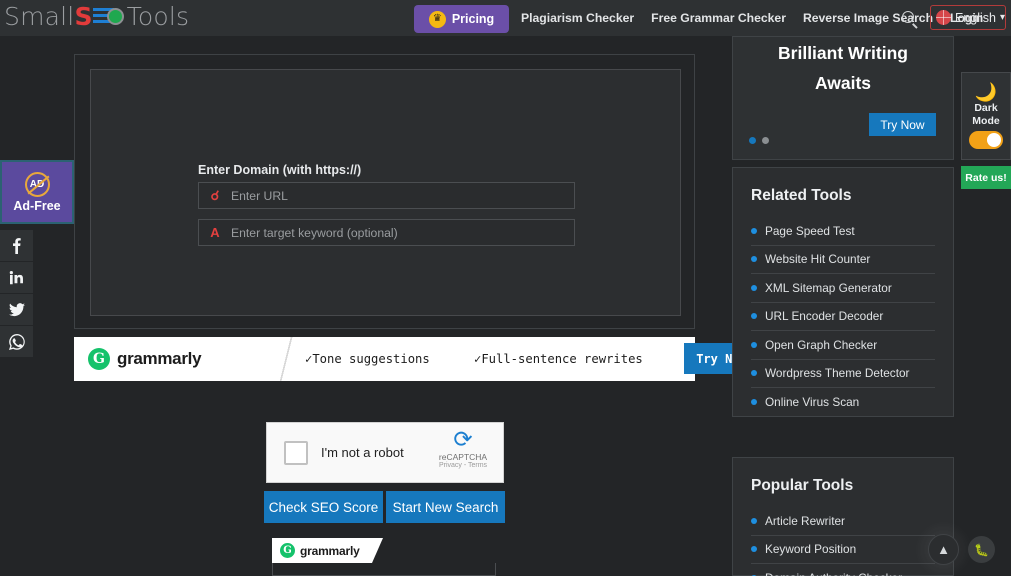 The image size is (1011, 576). Describe the element at coordinates (323, 507) in the screenshot. I see `check-seo-score-button: Check SEO Score` at that location.